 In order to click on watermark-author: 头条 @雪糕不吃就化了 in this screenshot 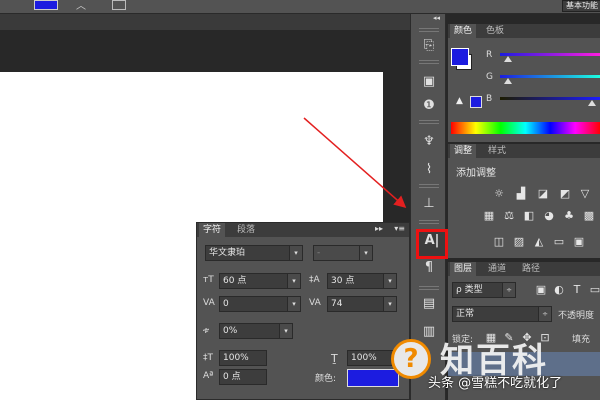, I will do `click(495, 383)`.